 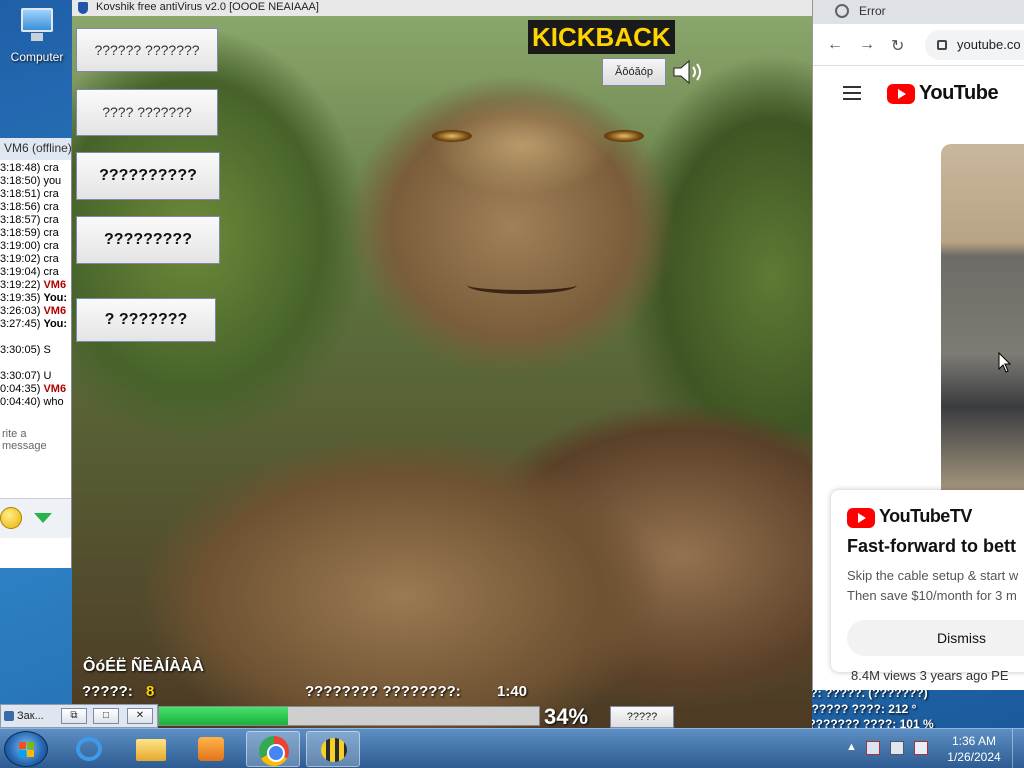 What do you see at coordinates (35, 207) in the screenshot?
I see `chat-log-row: 3:18:56) cra` at bounding box center [35, 207].